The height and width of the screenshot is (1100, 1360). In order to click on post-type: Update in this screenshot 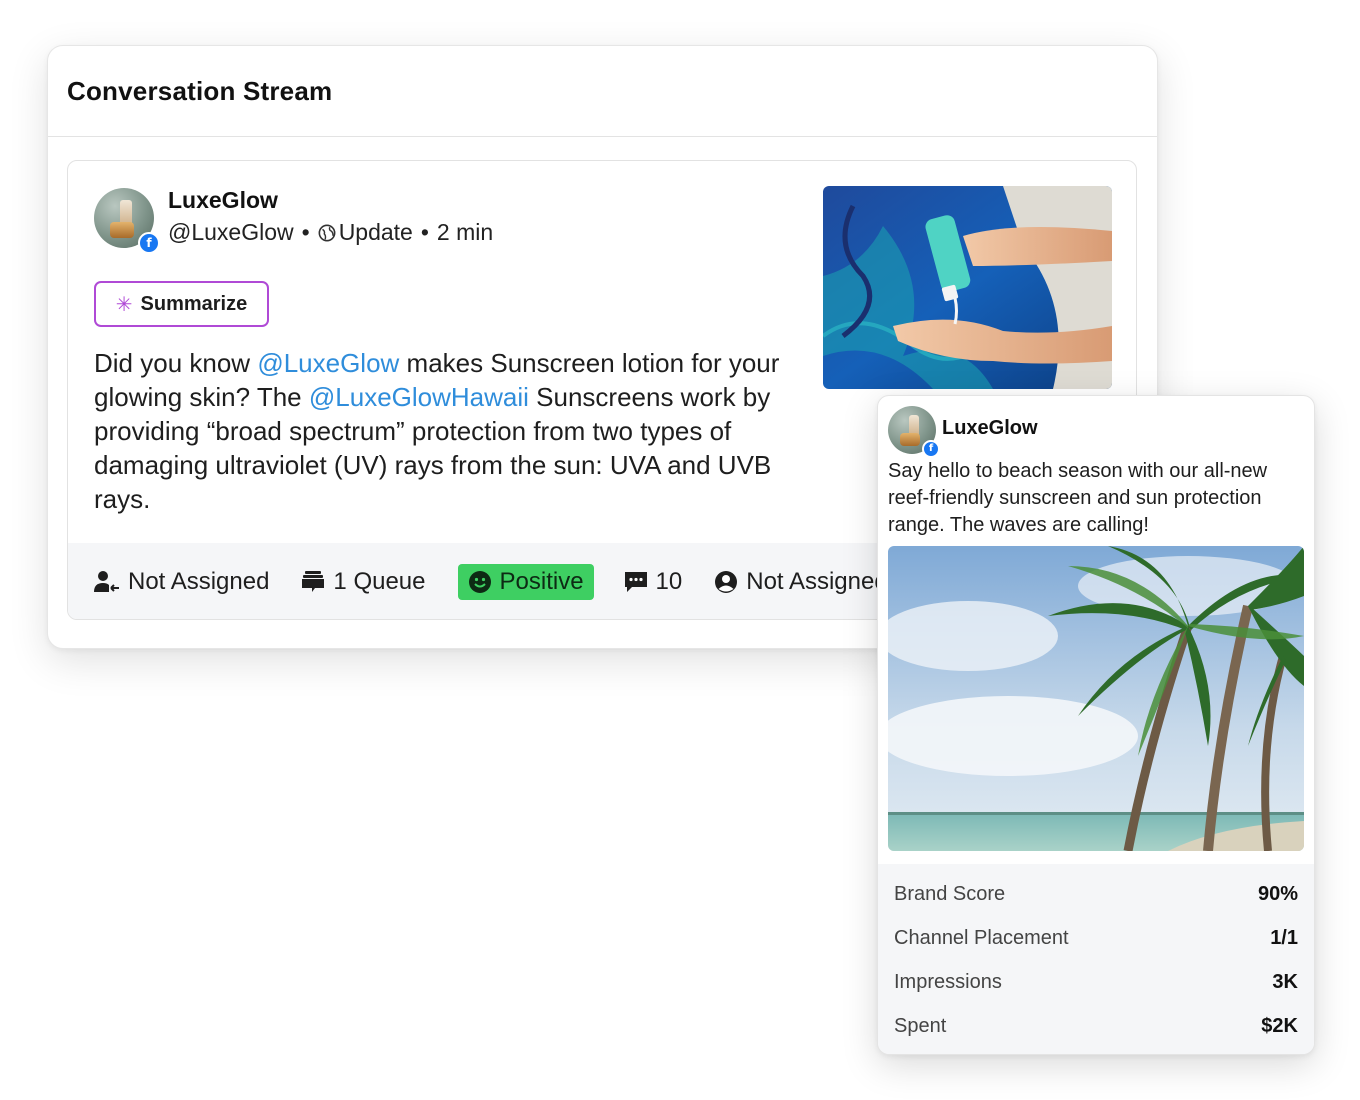, I will do `click(375, 232)`.